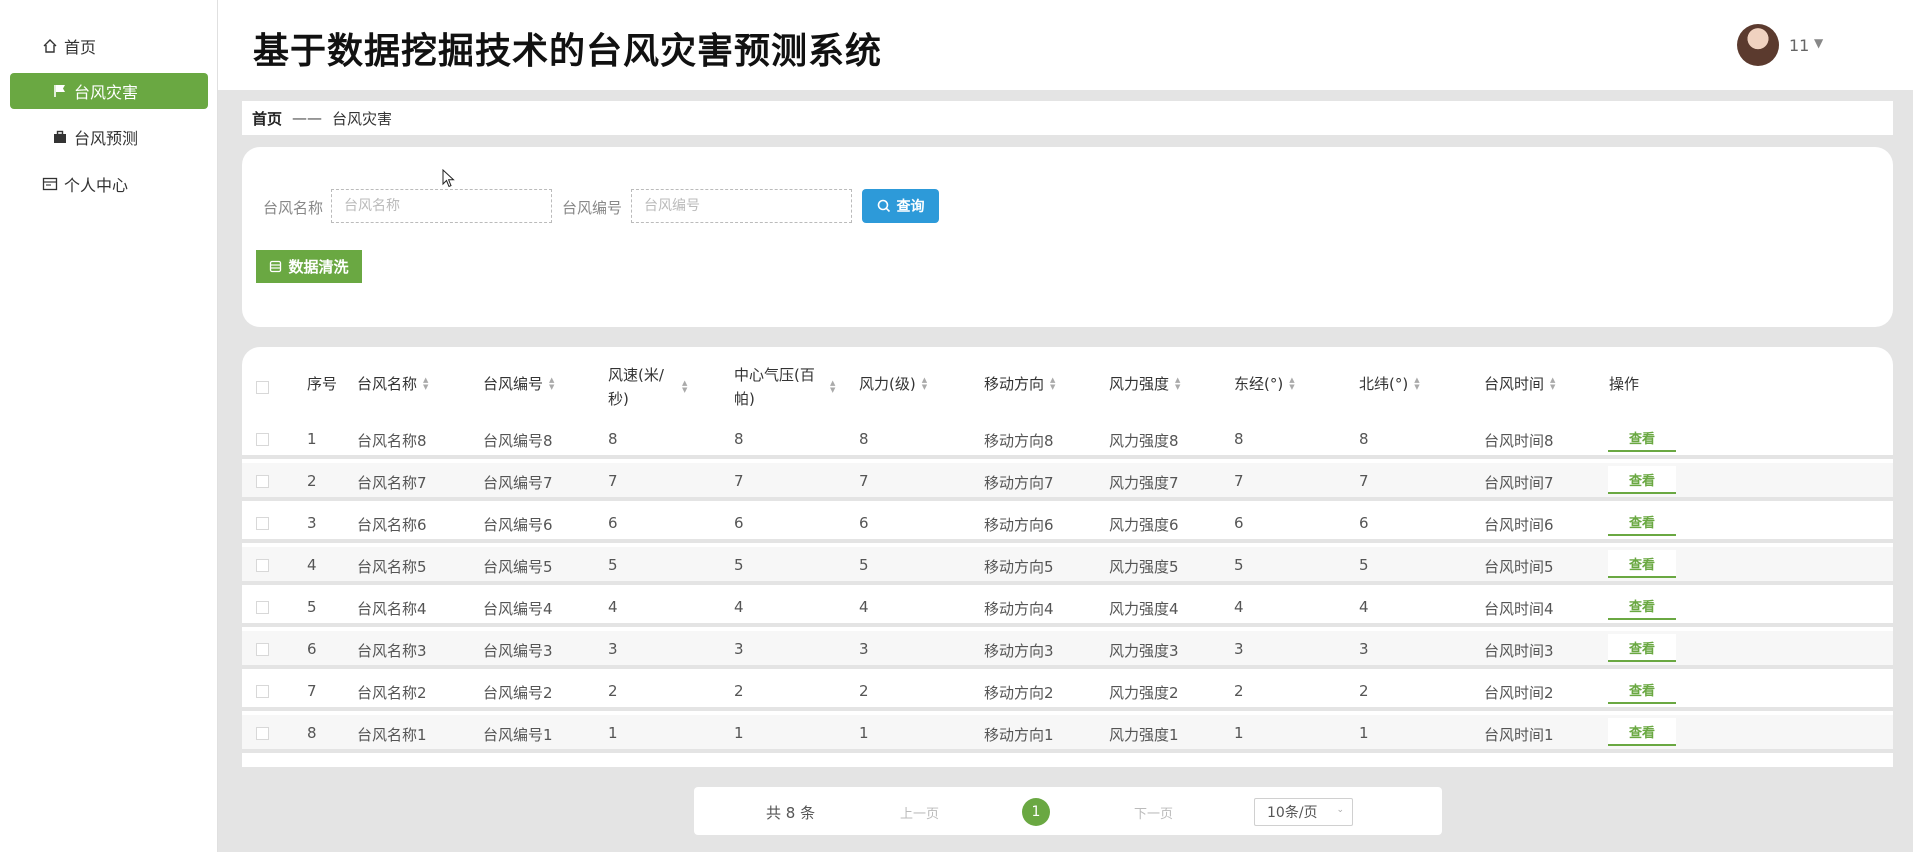  Describe the element at coordinates (109, 91) in the screenshot. I see `sidebar-item-typhoon-disaster: 台风灾害` at that location.